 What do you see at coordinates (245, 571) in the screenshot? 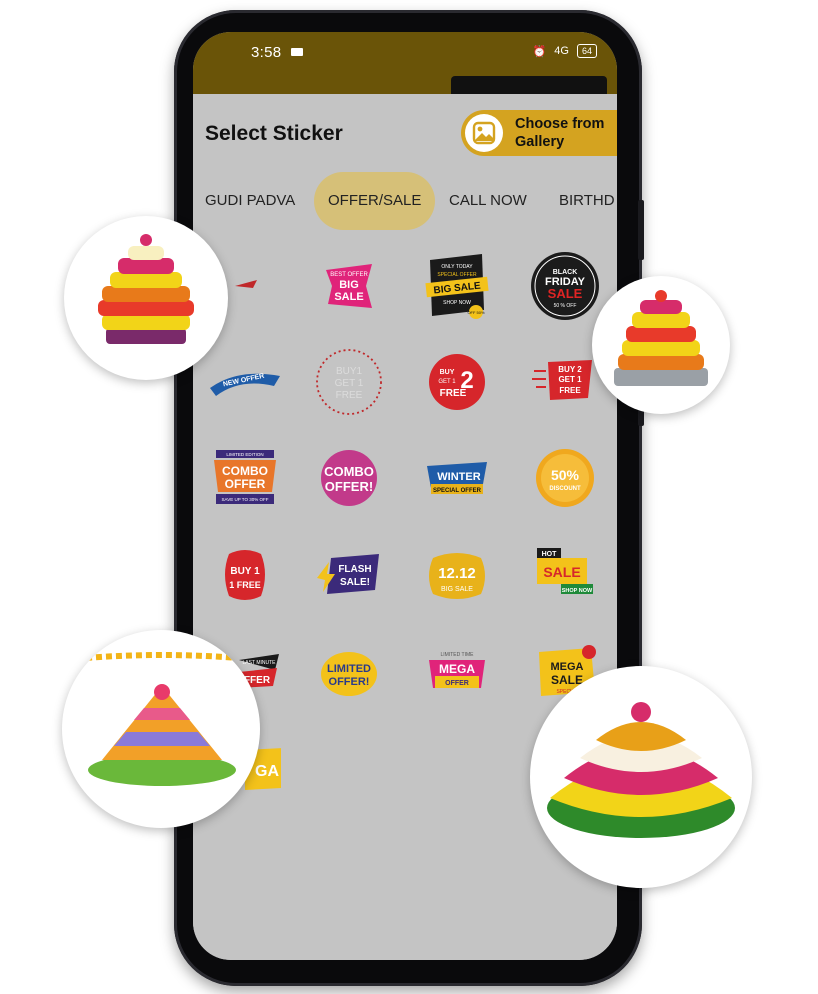
I see `svg-text: BUY 1` at bounding box center [245, 571].